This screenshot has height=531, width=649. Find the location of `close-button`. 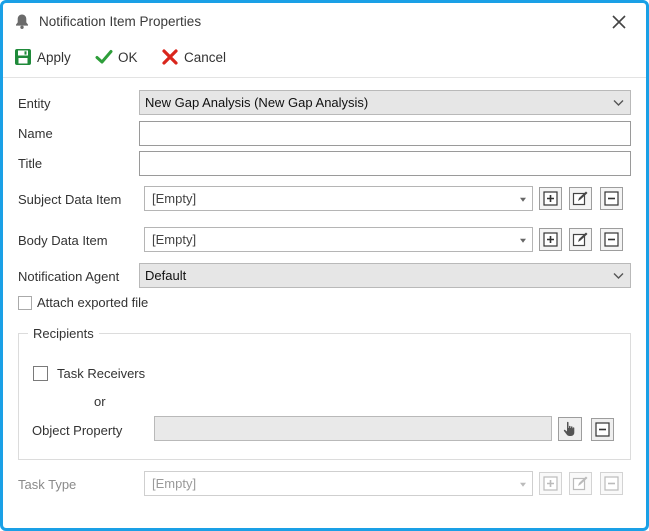

close-button is located at coordinates (619, 22).